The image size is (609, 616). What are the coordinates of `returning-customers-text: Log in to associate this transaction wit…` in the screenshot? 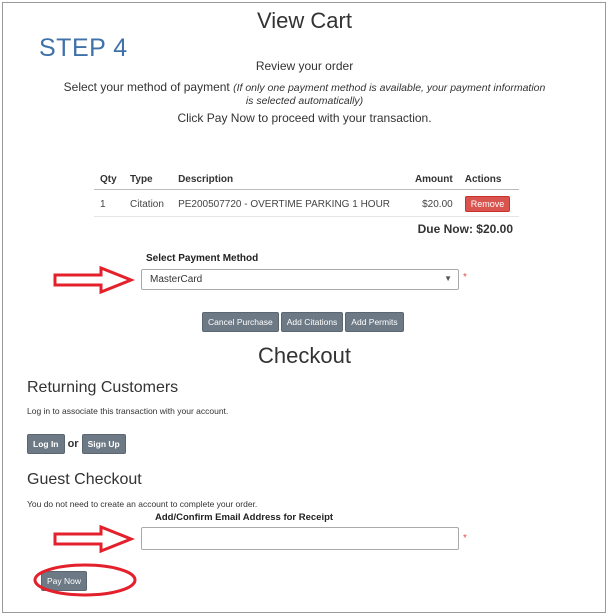 It's located at (128, 411).